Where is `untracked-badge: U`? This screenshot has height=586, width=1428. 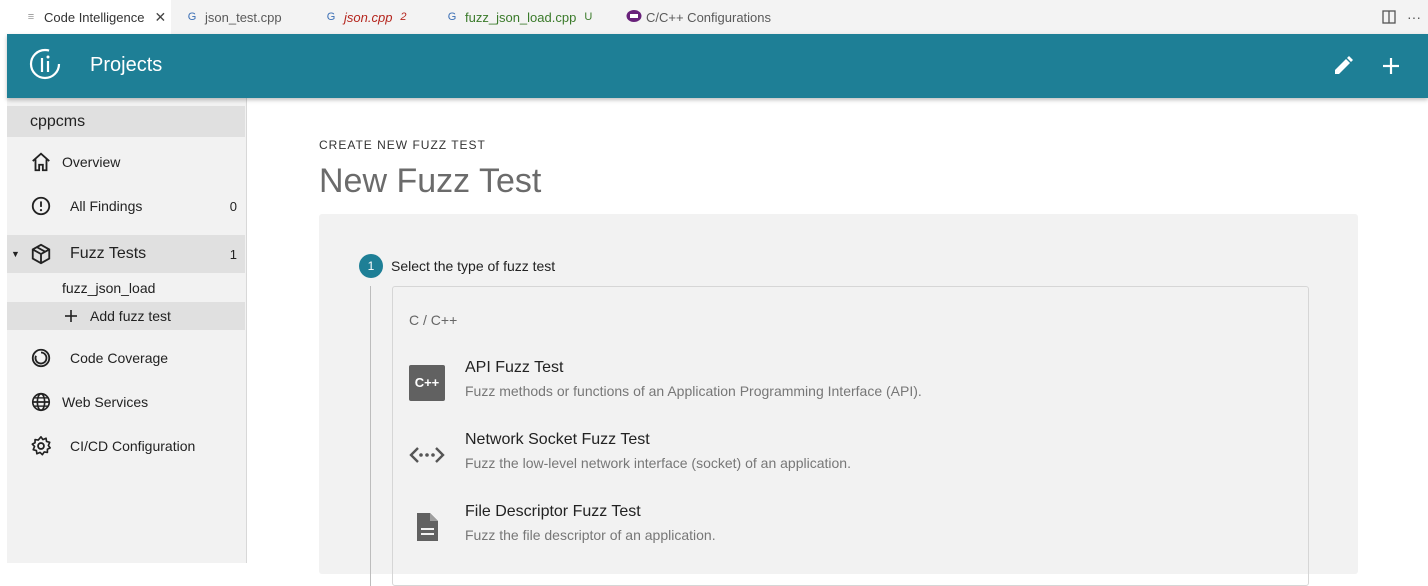 untracked-badge: U is located at coordinates (588, 17).